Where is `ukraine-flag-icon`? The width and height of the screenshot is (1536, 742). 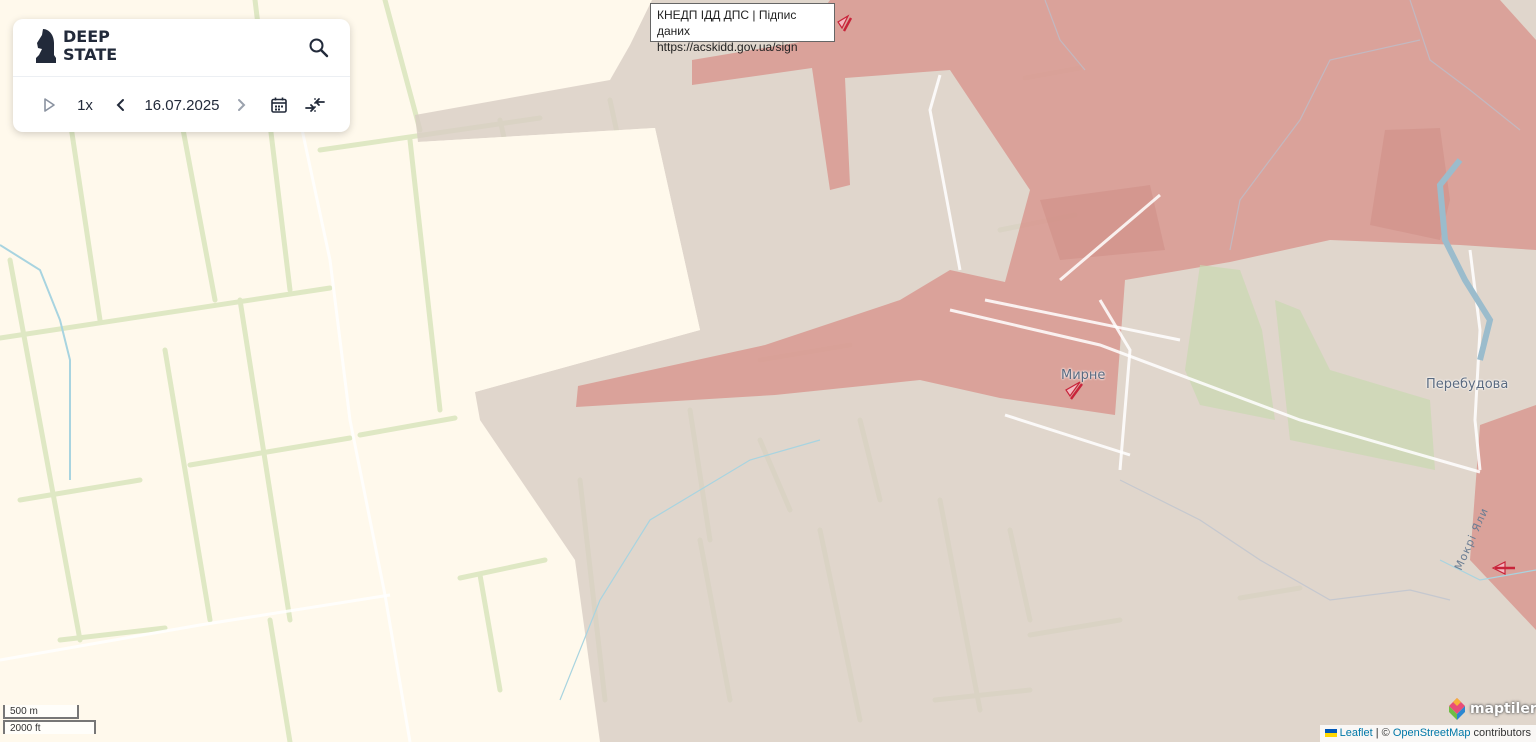 ukraine-flag-icon is located at coordinates (1330, 733).